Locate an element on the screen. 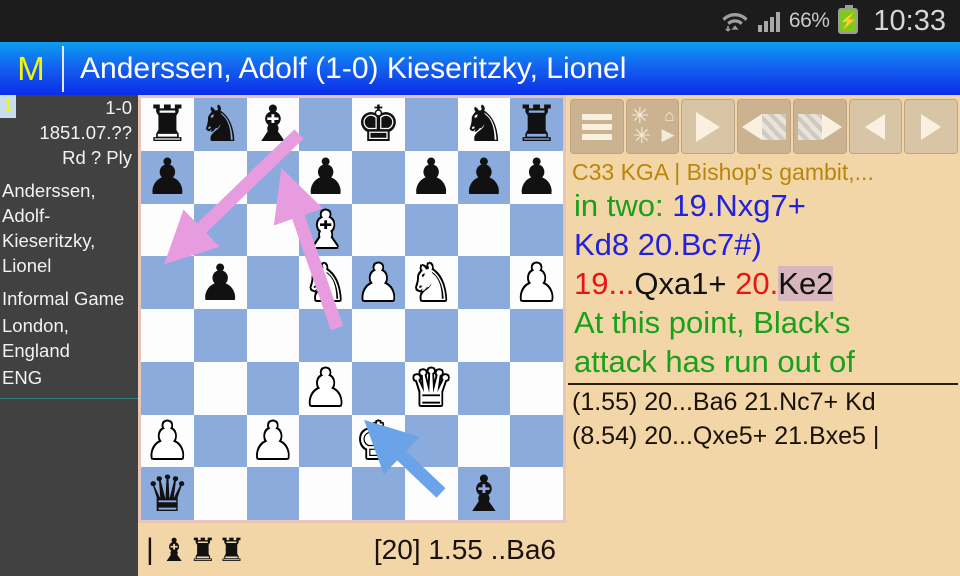  square-b6 is located at coordinates (220, 230).